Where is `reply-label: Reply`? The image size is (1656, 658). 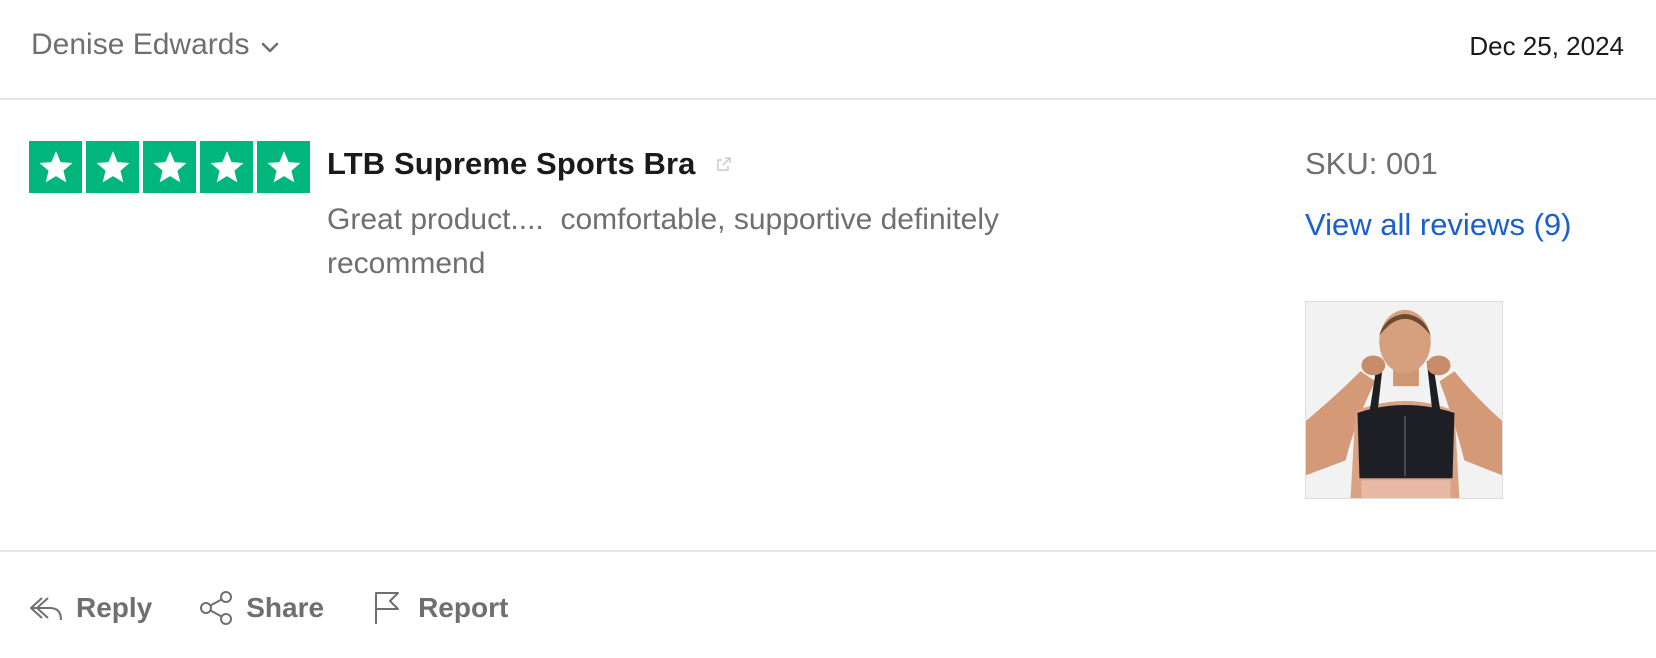
reply-label: Reply is located at coordinates (114, 607).